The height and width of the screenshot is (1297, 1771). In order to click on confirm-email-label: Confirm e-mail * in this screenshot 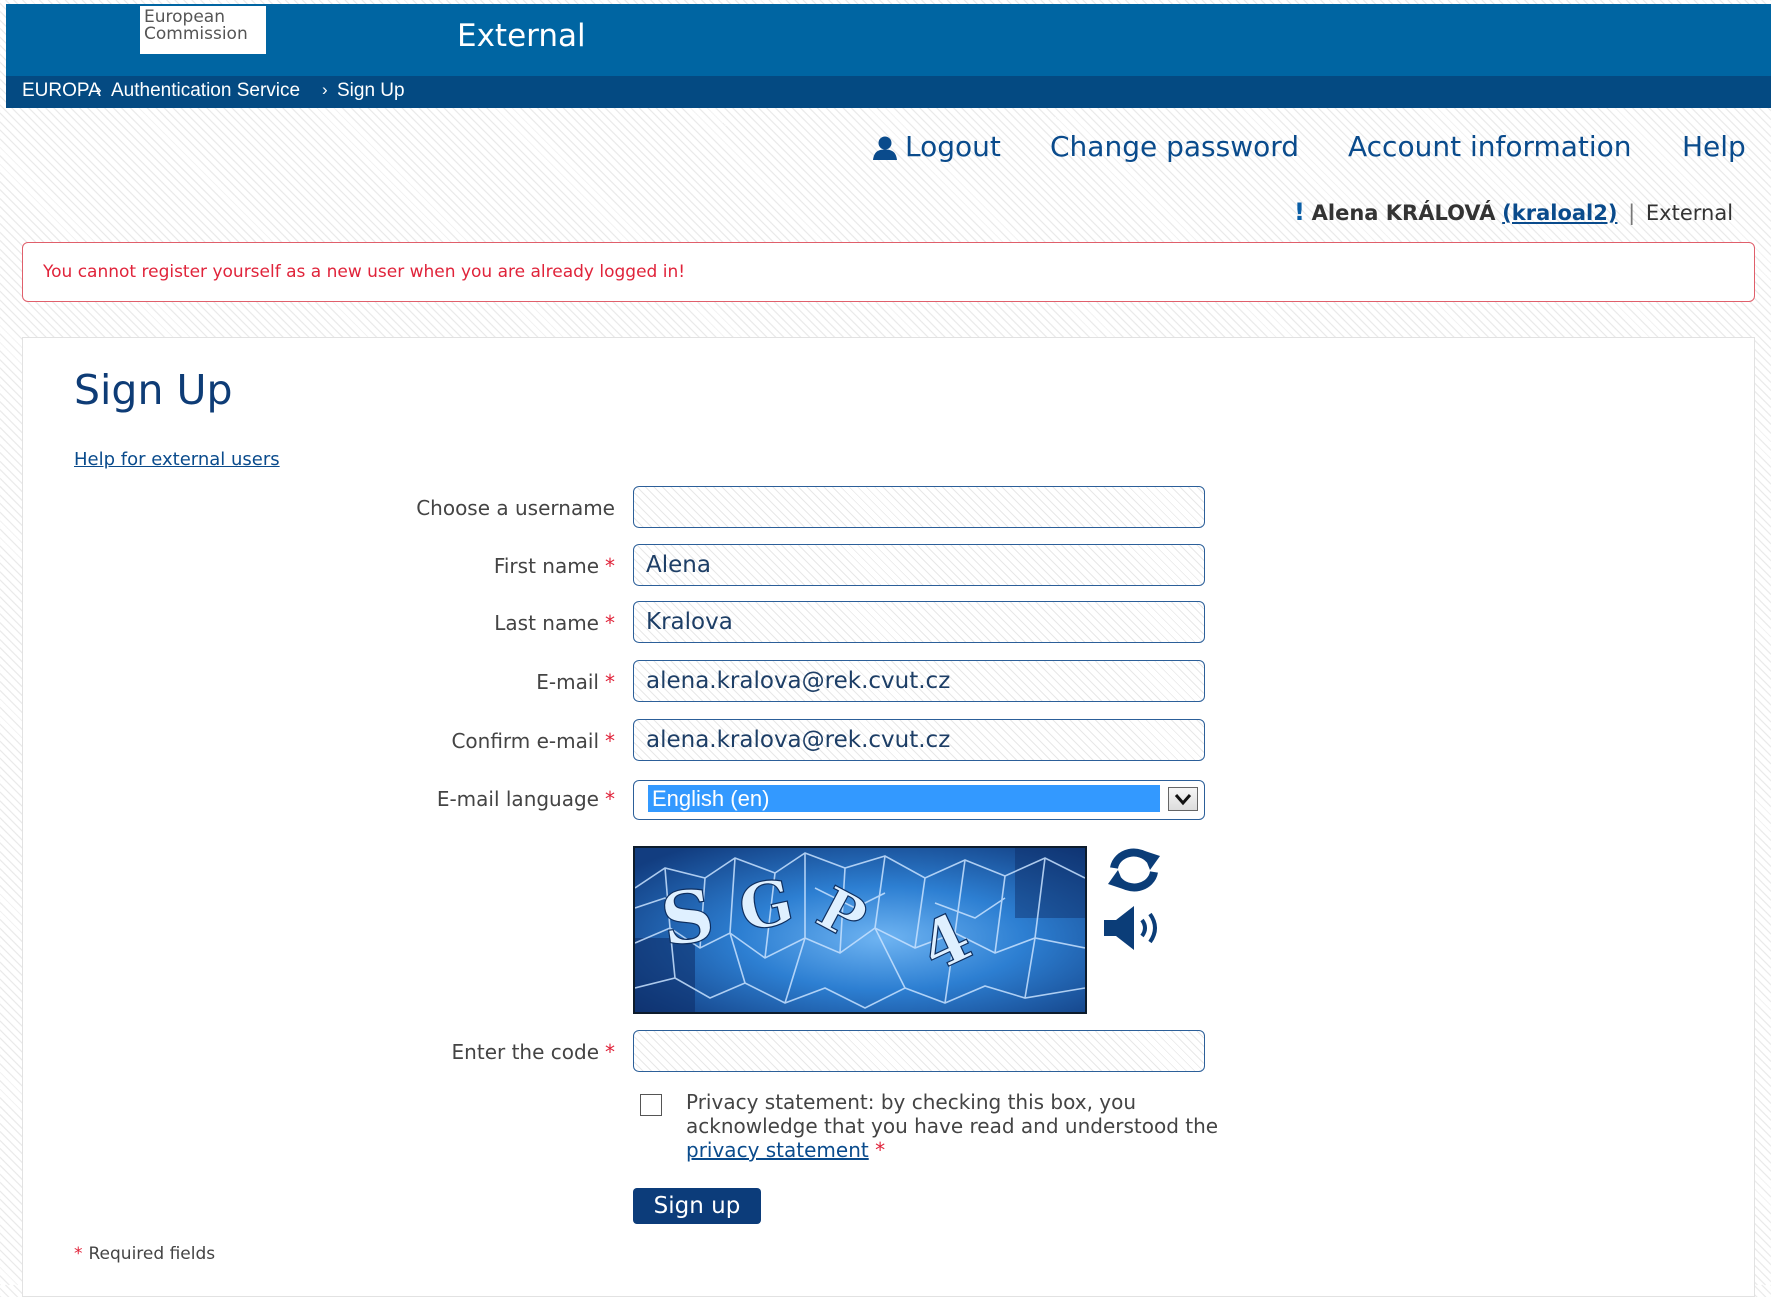, I will do `click(533, 741)`.